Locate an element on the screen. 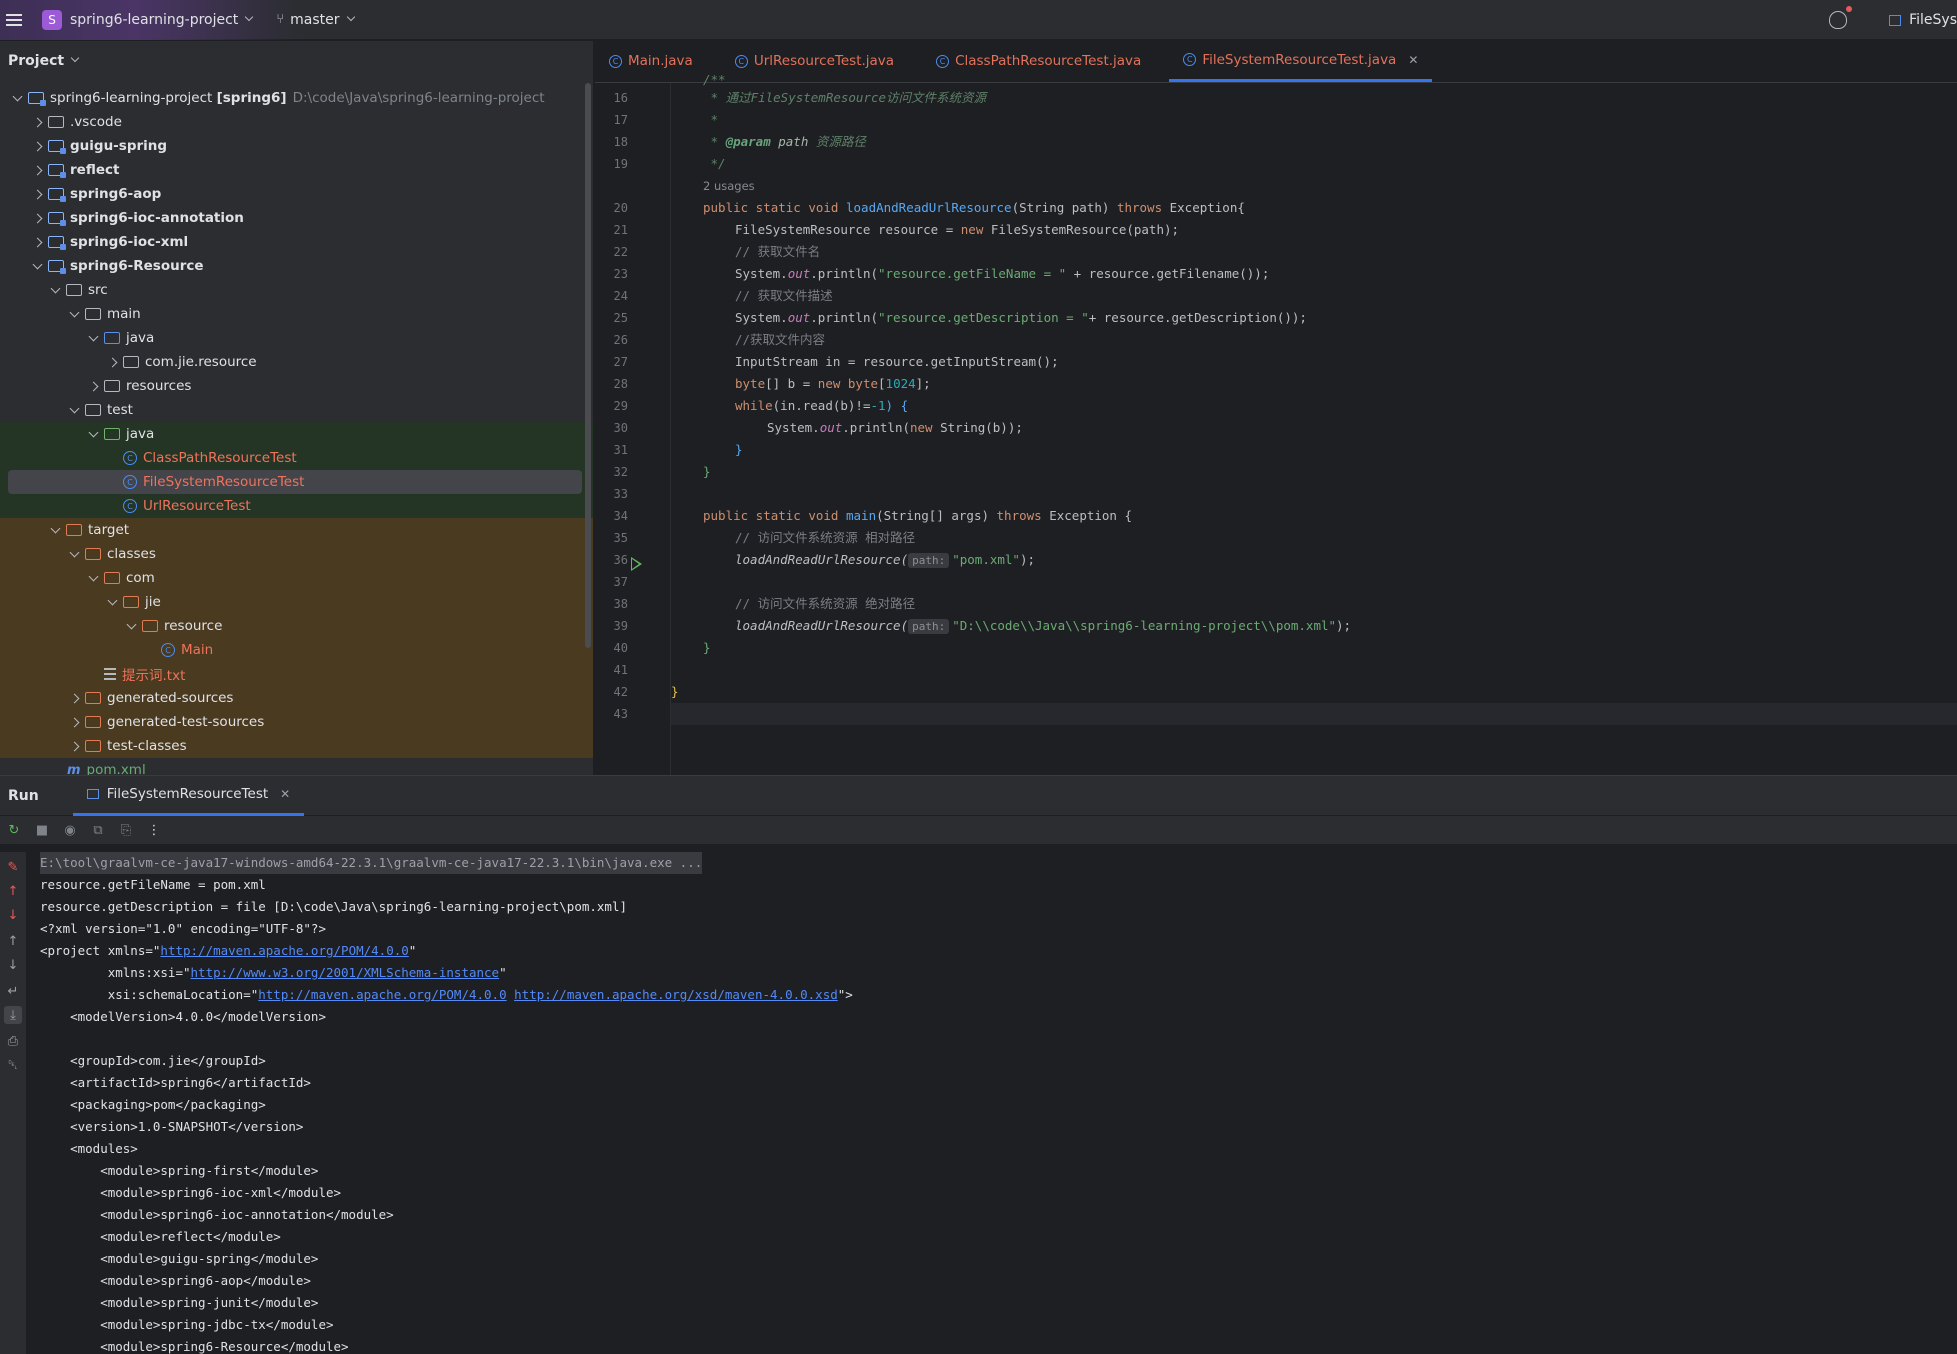 This screenshot has height=1354, width=1957. more-options-icon: ⋮ is located at coordinates (154, 830).